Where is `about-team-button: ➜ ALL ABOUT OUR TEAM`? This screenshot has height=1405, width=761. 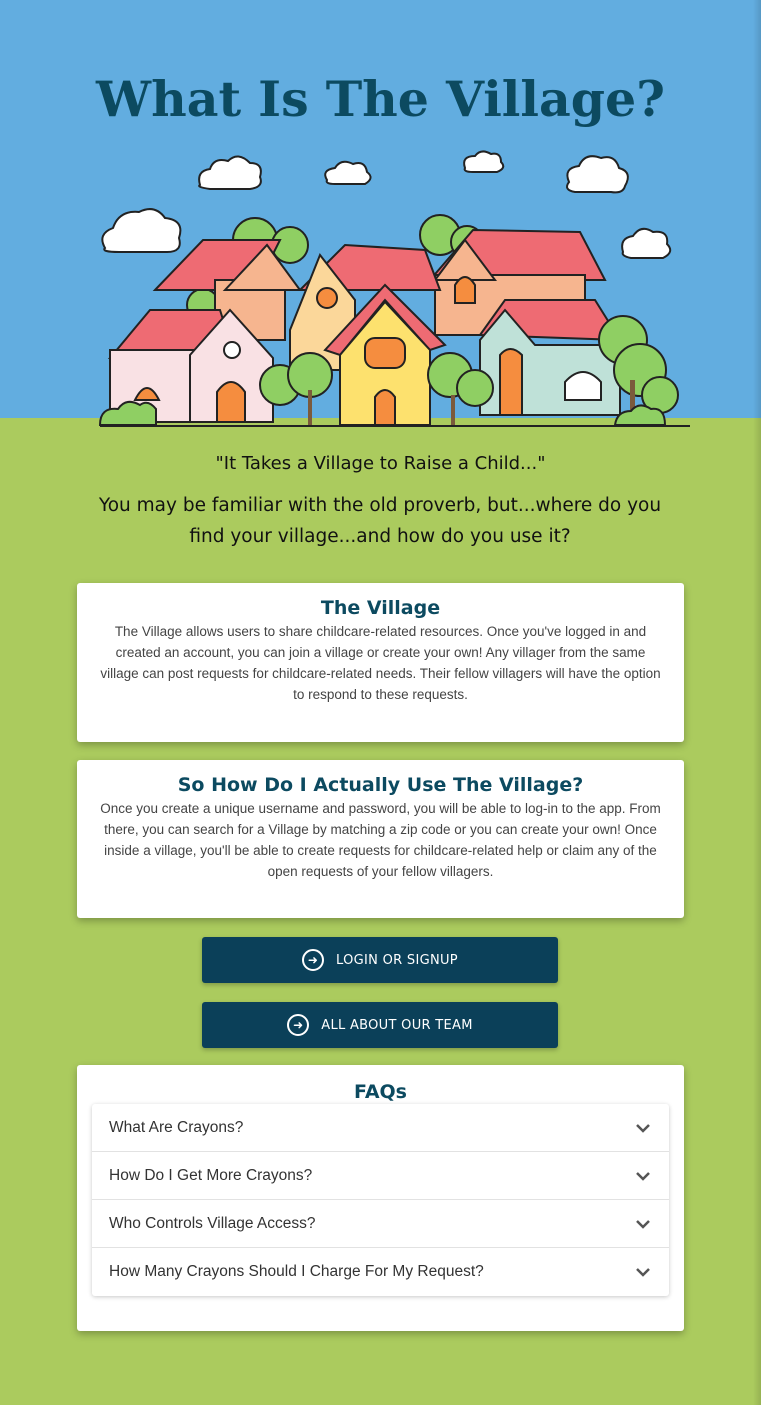 about-team-button: ➜ ALL ABOUT OUR TEAM is located at coordinates (380, 1025).